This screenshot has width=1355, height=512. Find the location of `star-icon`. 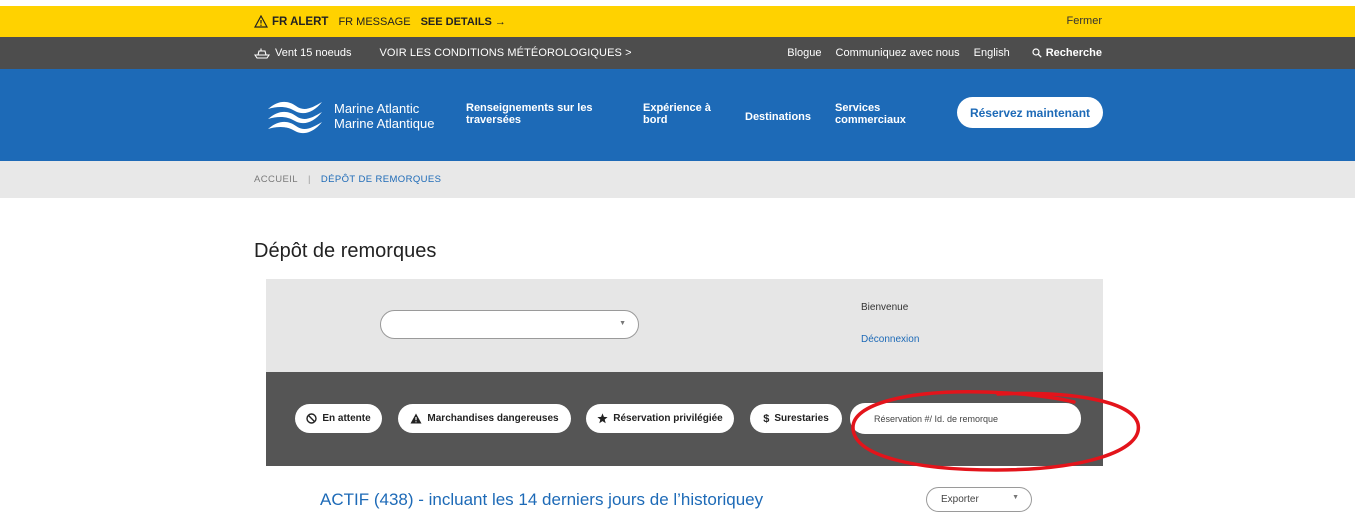

star-icon is located at coordinates (602, 418).